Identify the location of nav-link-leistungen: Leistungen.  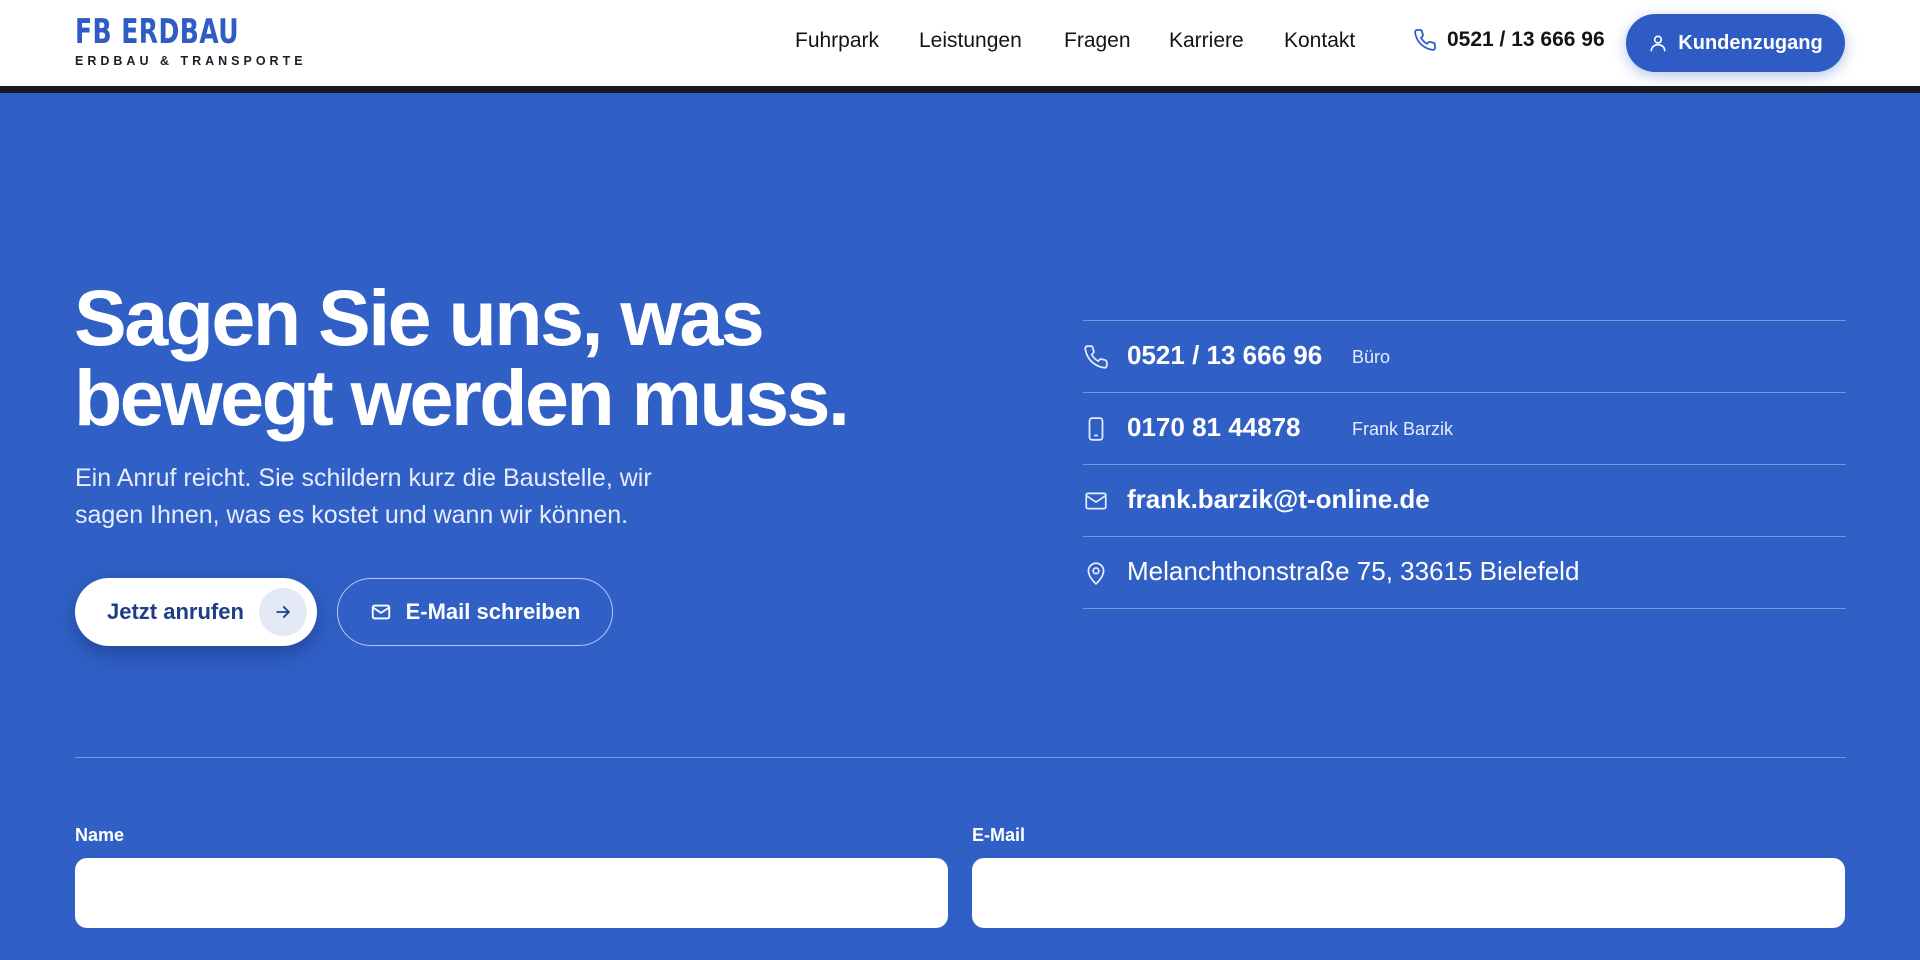
(970, 41).